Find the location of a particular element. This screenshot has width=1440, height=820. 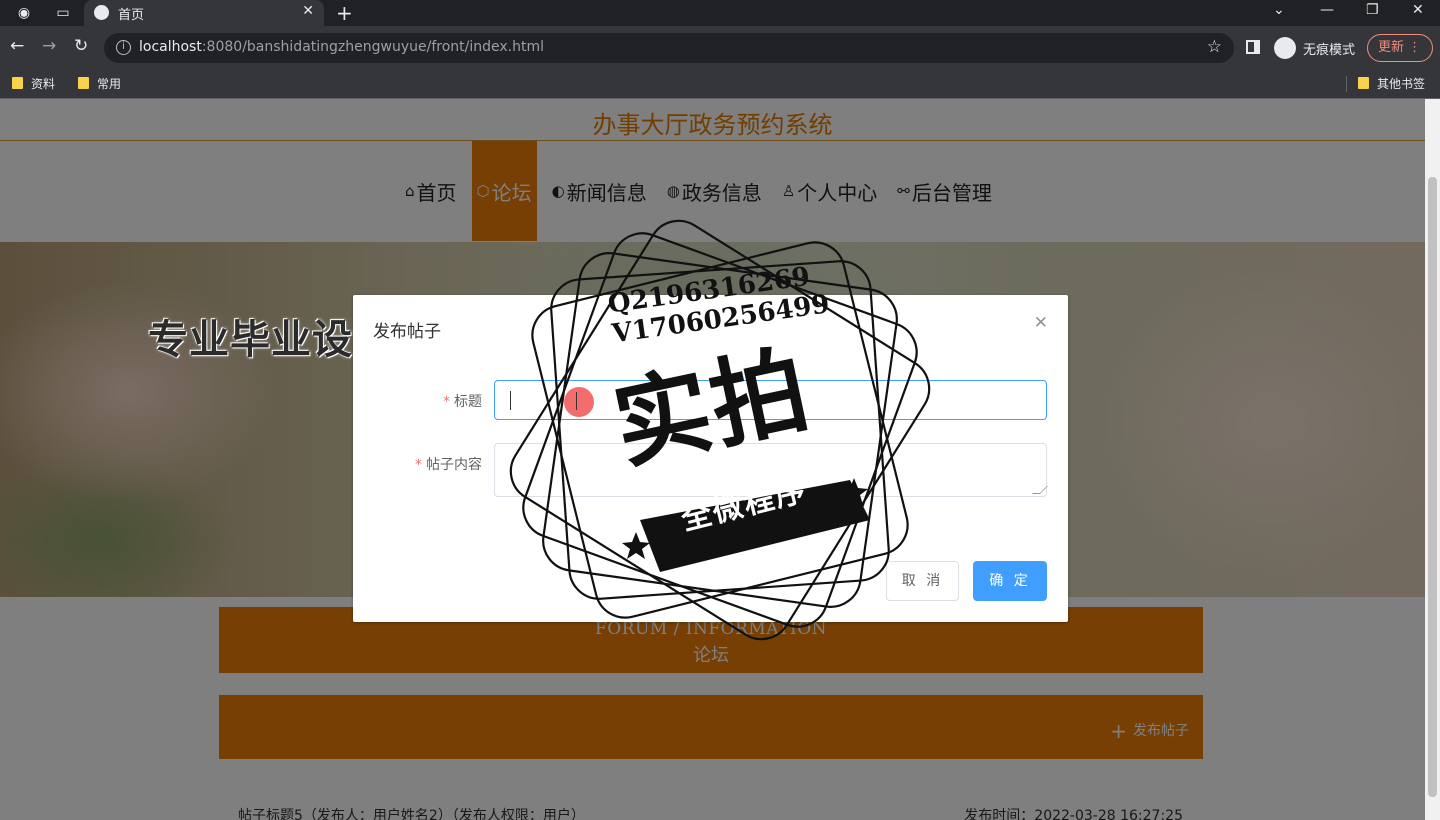

site-info-icon: i is located at coordinates (123, 47).